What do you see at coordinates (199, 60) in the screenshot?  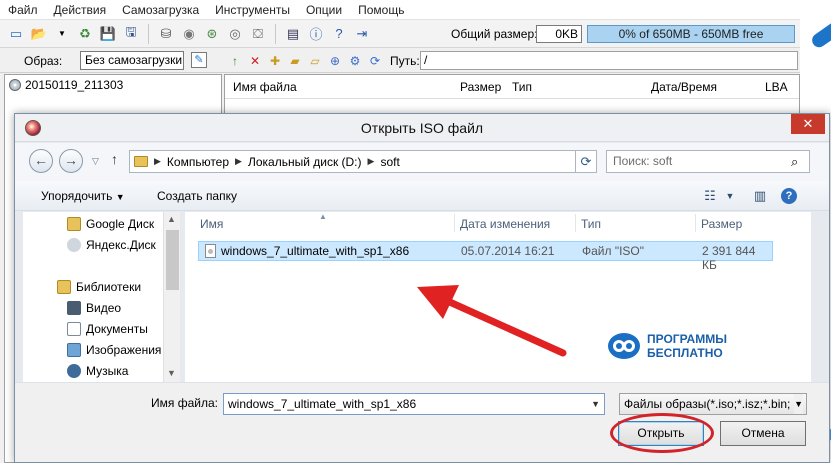 I see `boot-edit-icon: ✎` at bounding box center [199, 60].